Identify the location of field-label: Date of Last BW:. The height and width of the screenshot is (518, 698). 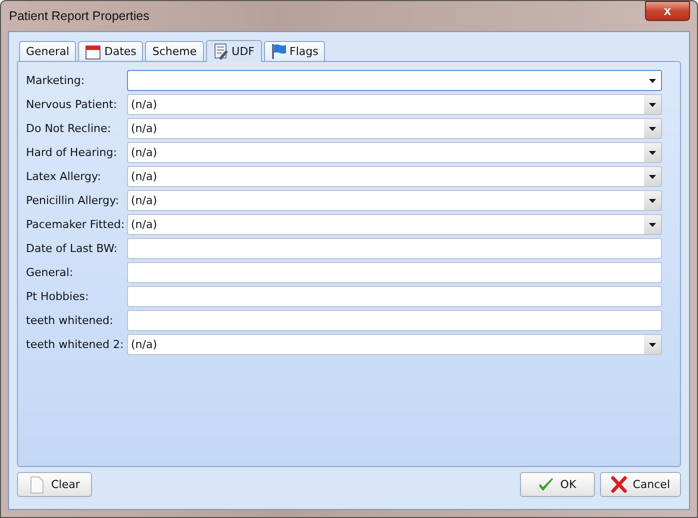
(72, 248).